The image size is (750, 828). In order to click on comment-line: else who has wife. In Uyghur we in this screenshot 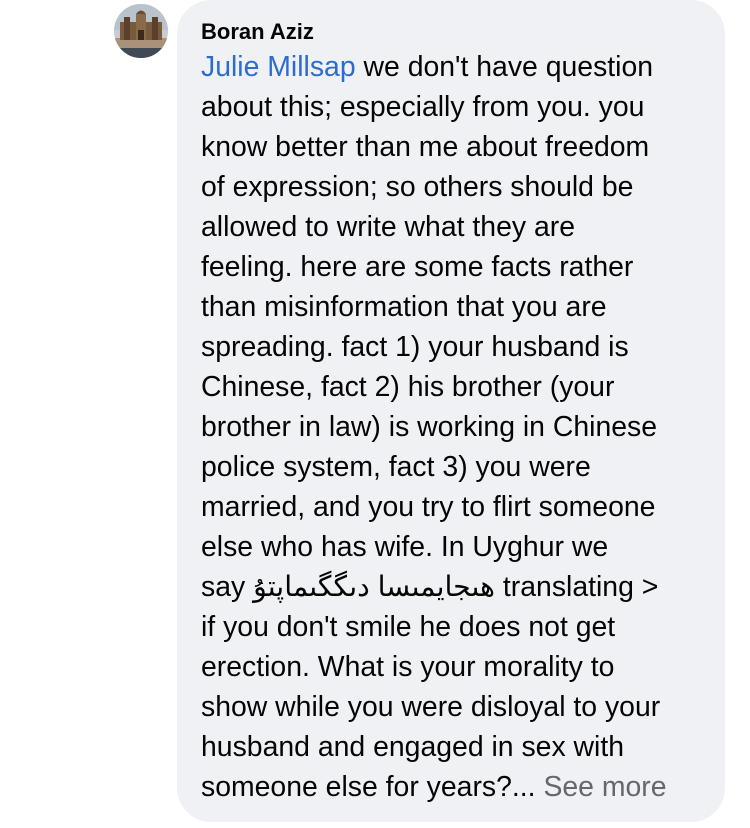, I will do `click(405, 547)`.